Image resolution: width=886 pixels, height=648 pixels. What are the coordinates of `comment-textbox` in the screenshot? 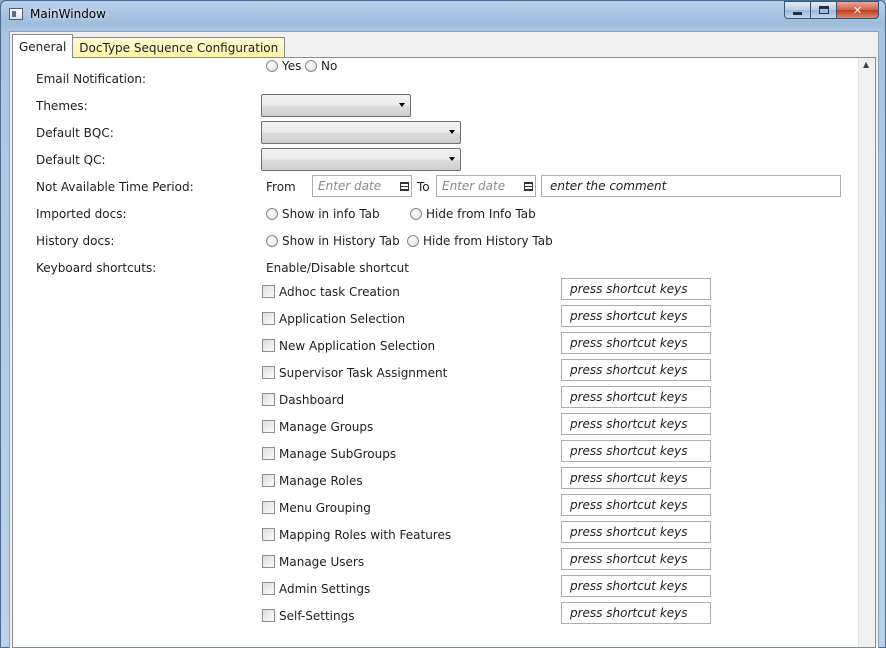 It's located at (691, 186).